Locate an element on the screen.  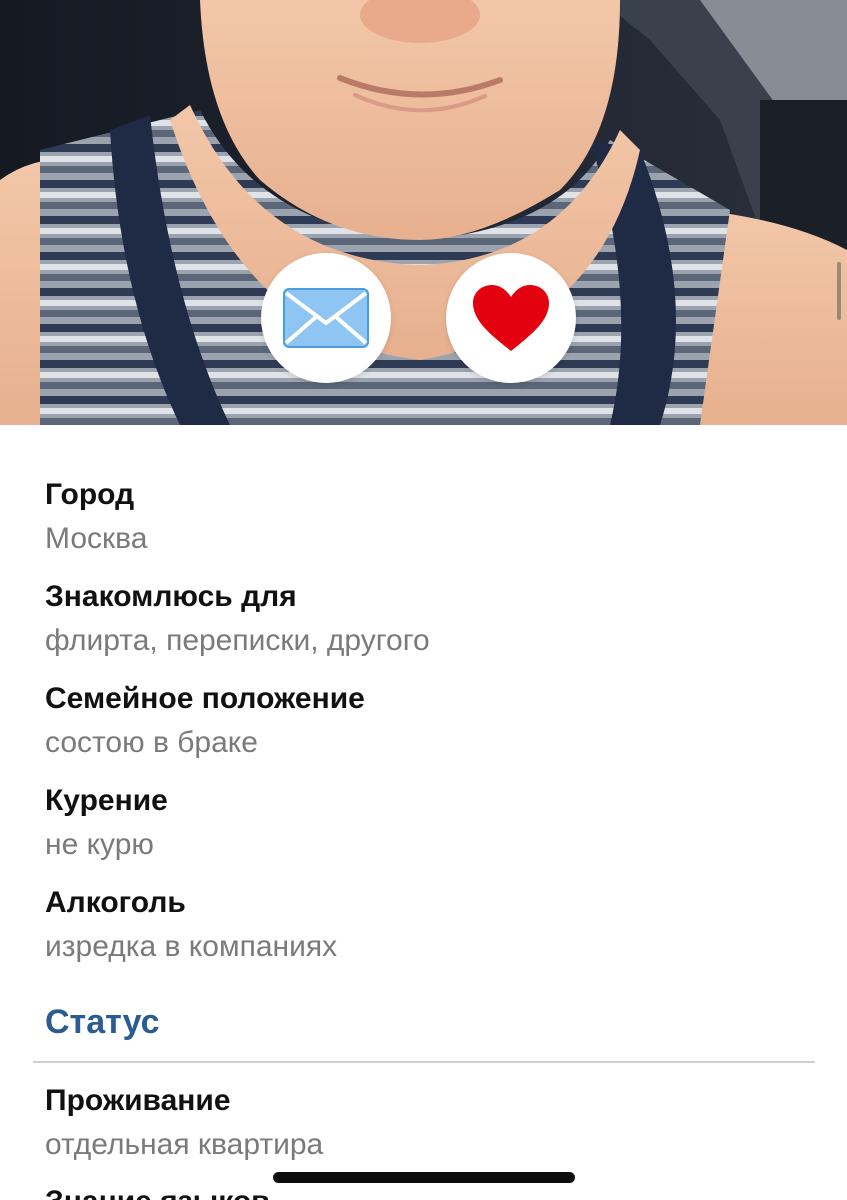
scroll-indicator is located at coordinates (839, 291).